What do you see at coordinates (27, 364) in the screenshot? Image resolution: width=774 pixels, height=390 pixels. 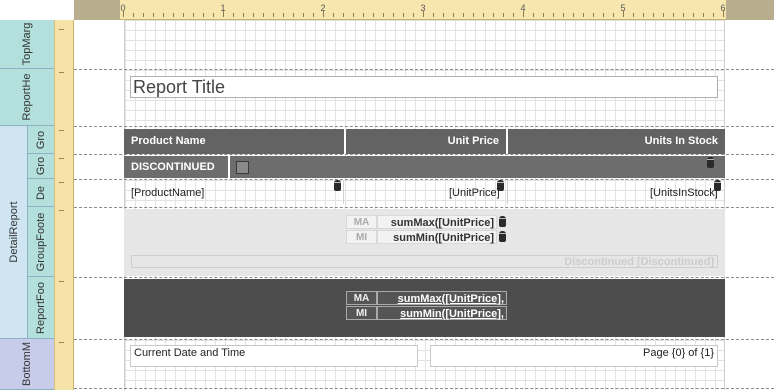 I see `band-bottom-margin: BottomM` at bounding box center [27, 364].